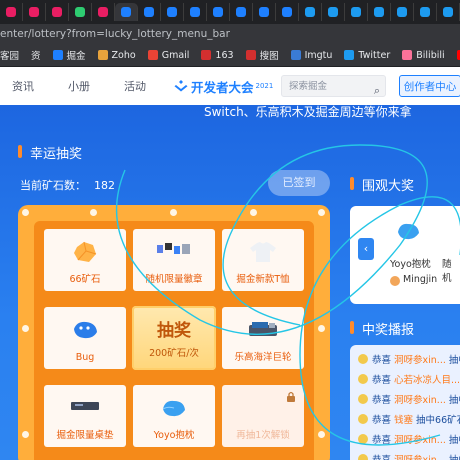 The width and height of the screenshot is (460, 460). Describe the element at coordinates (374, 55) in the screenshot. I see `bookmark-label: Twitter` at that location.